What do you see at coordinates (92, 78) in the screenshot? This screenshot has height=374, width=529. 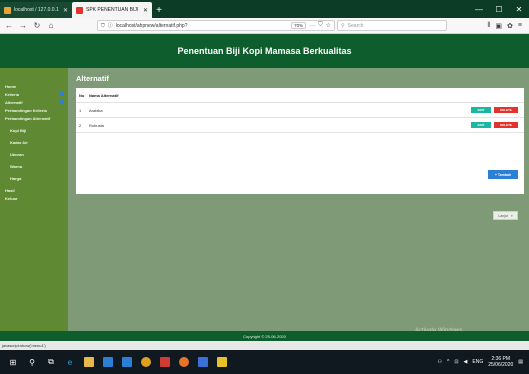 I see `page-title: Alternatif` at bounding box center [92, 78].